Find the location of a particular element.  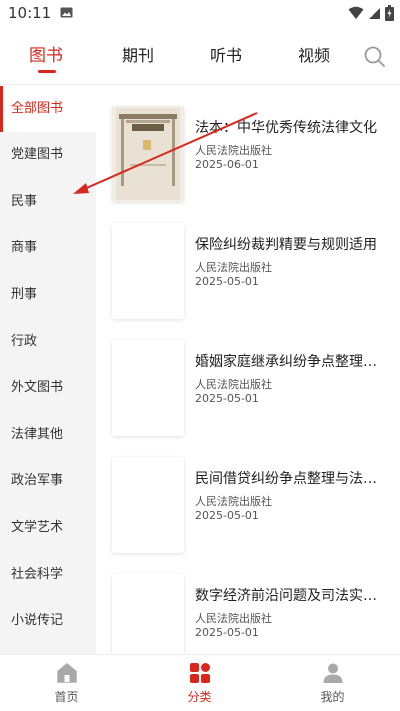

tab-books: 图书 is located at coordinates (46, 56).